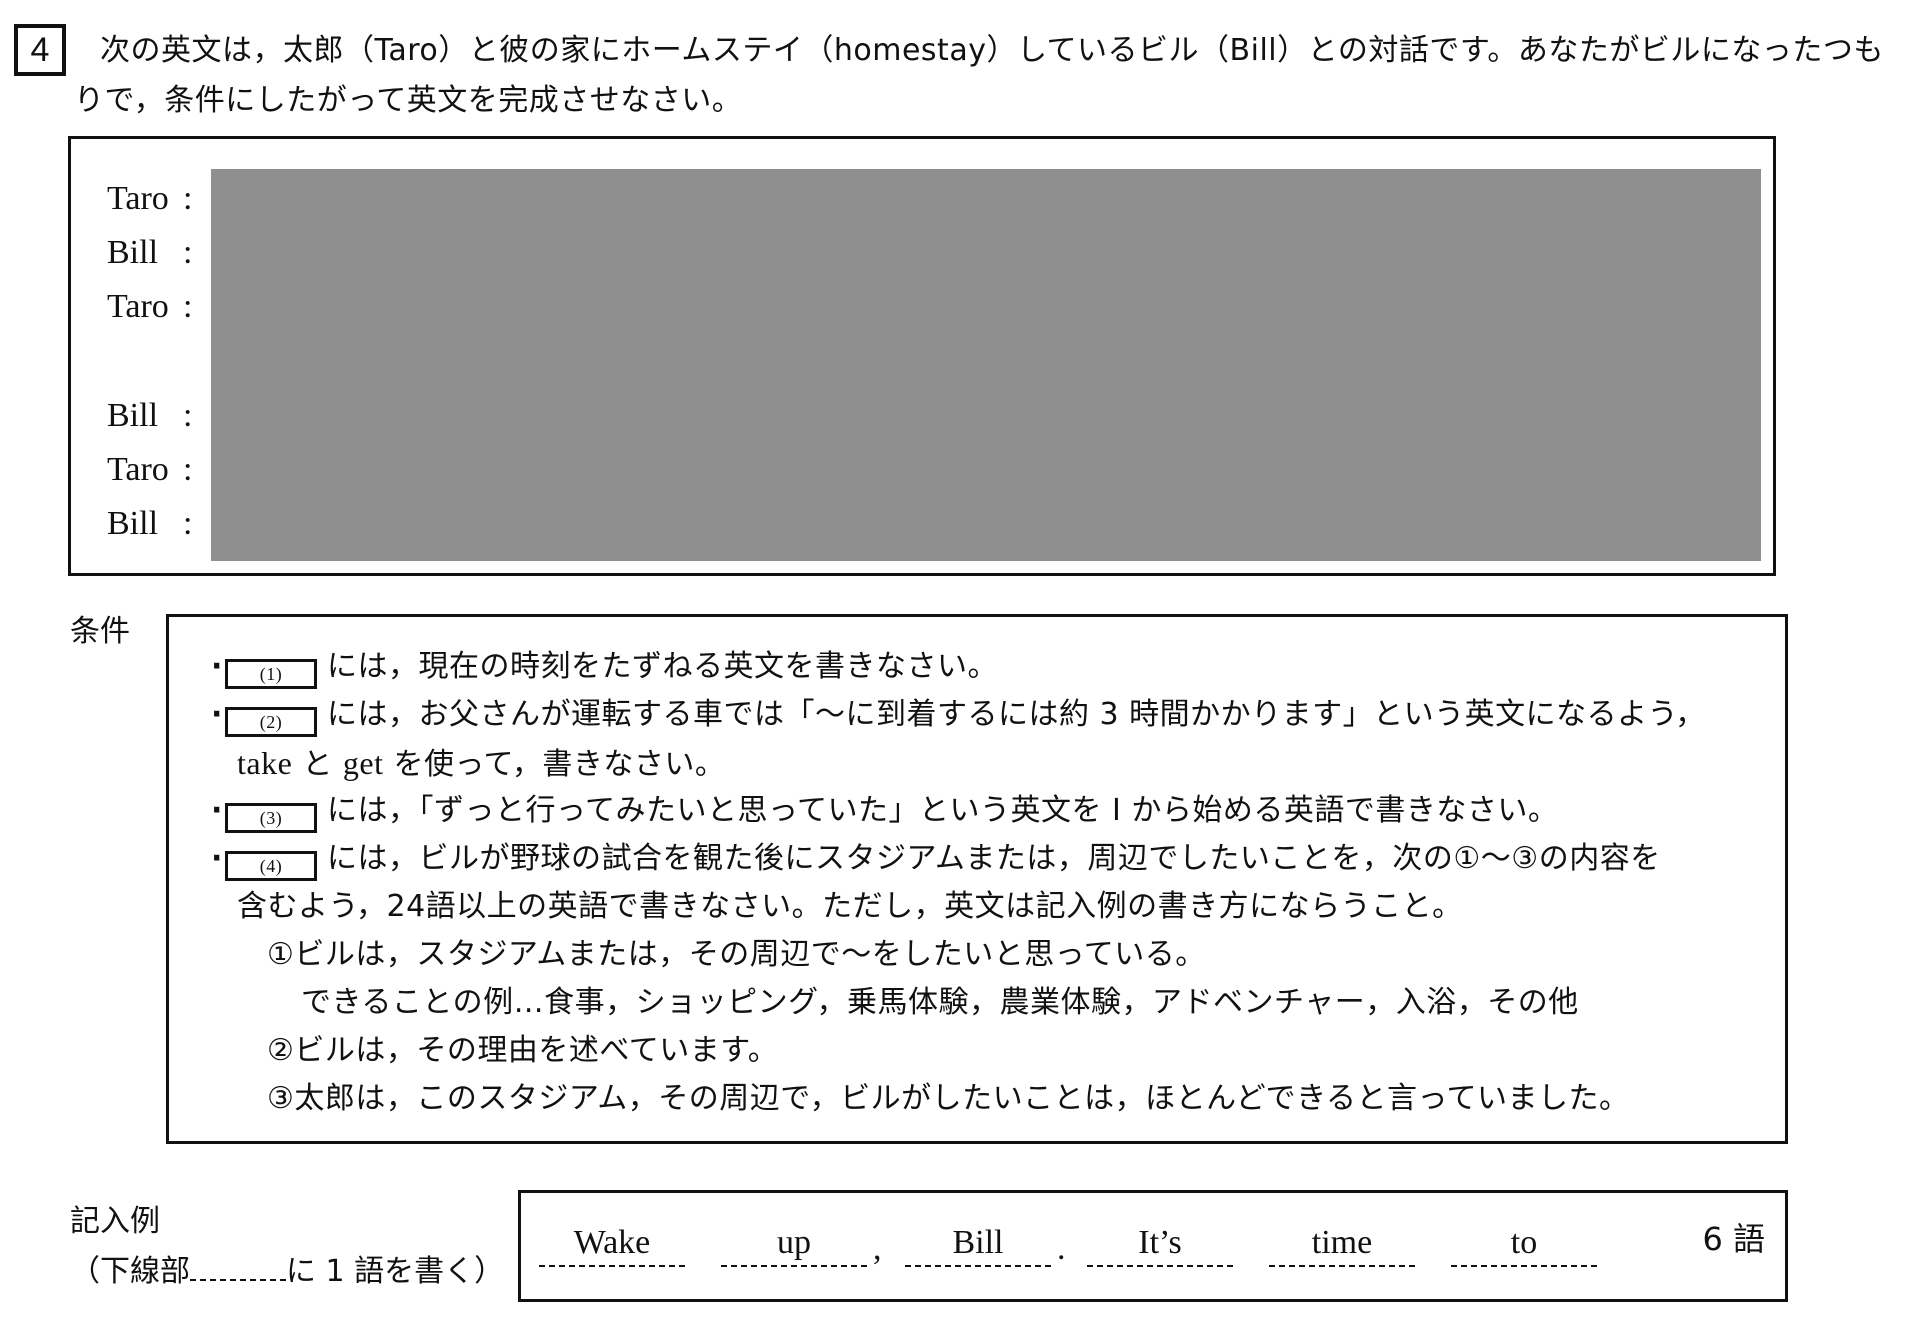 This screenshot has width=1912, height=1326. Describe the element at coordinates (100, 631) in the screenshot. I see `conditions-label: 条件` at that location.